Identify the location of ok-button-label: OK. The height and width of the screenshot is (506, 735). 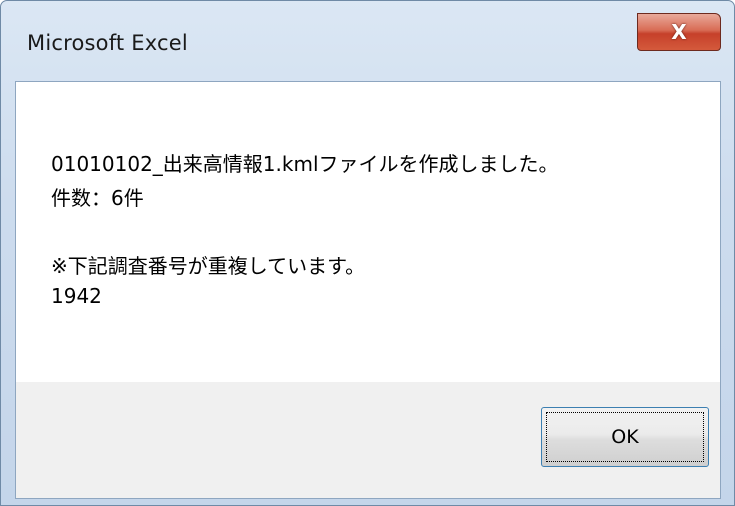
(625, 437).